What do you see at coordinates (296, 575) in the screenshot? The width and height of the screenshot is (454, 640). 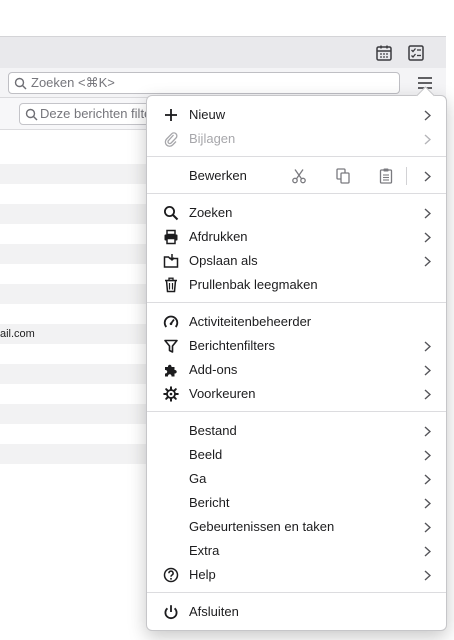 I see `menu-item-help: Help` at bounding box center [296, 575].